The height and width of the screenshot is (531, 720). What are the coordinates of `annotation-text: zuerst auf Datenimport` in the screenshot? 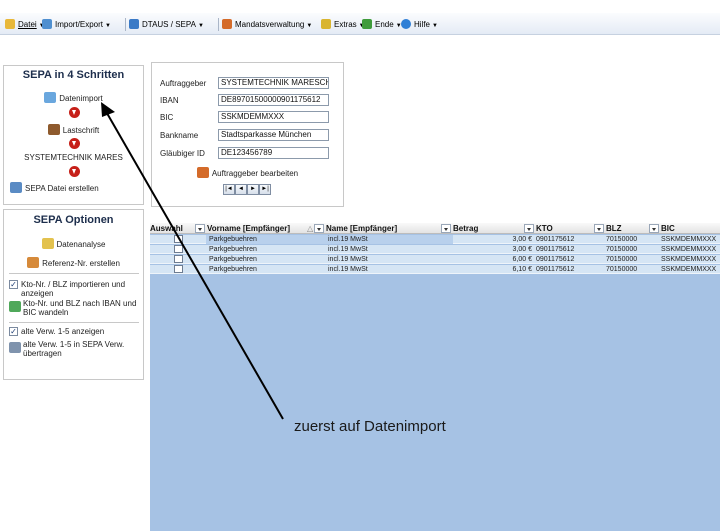 It's located at (370, 426).